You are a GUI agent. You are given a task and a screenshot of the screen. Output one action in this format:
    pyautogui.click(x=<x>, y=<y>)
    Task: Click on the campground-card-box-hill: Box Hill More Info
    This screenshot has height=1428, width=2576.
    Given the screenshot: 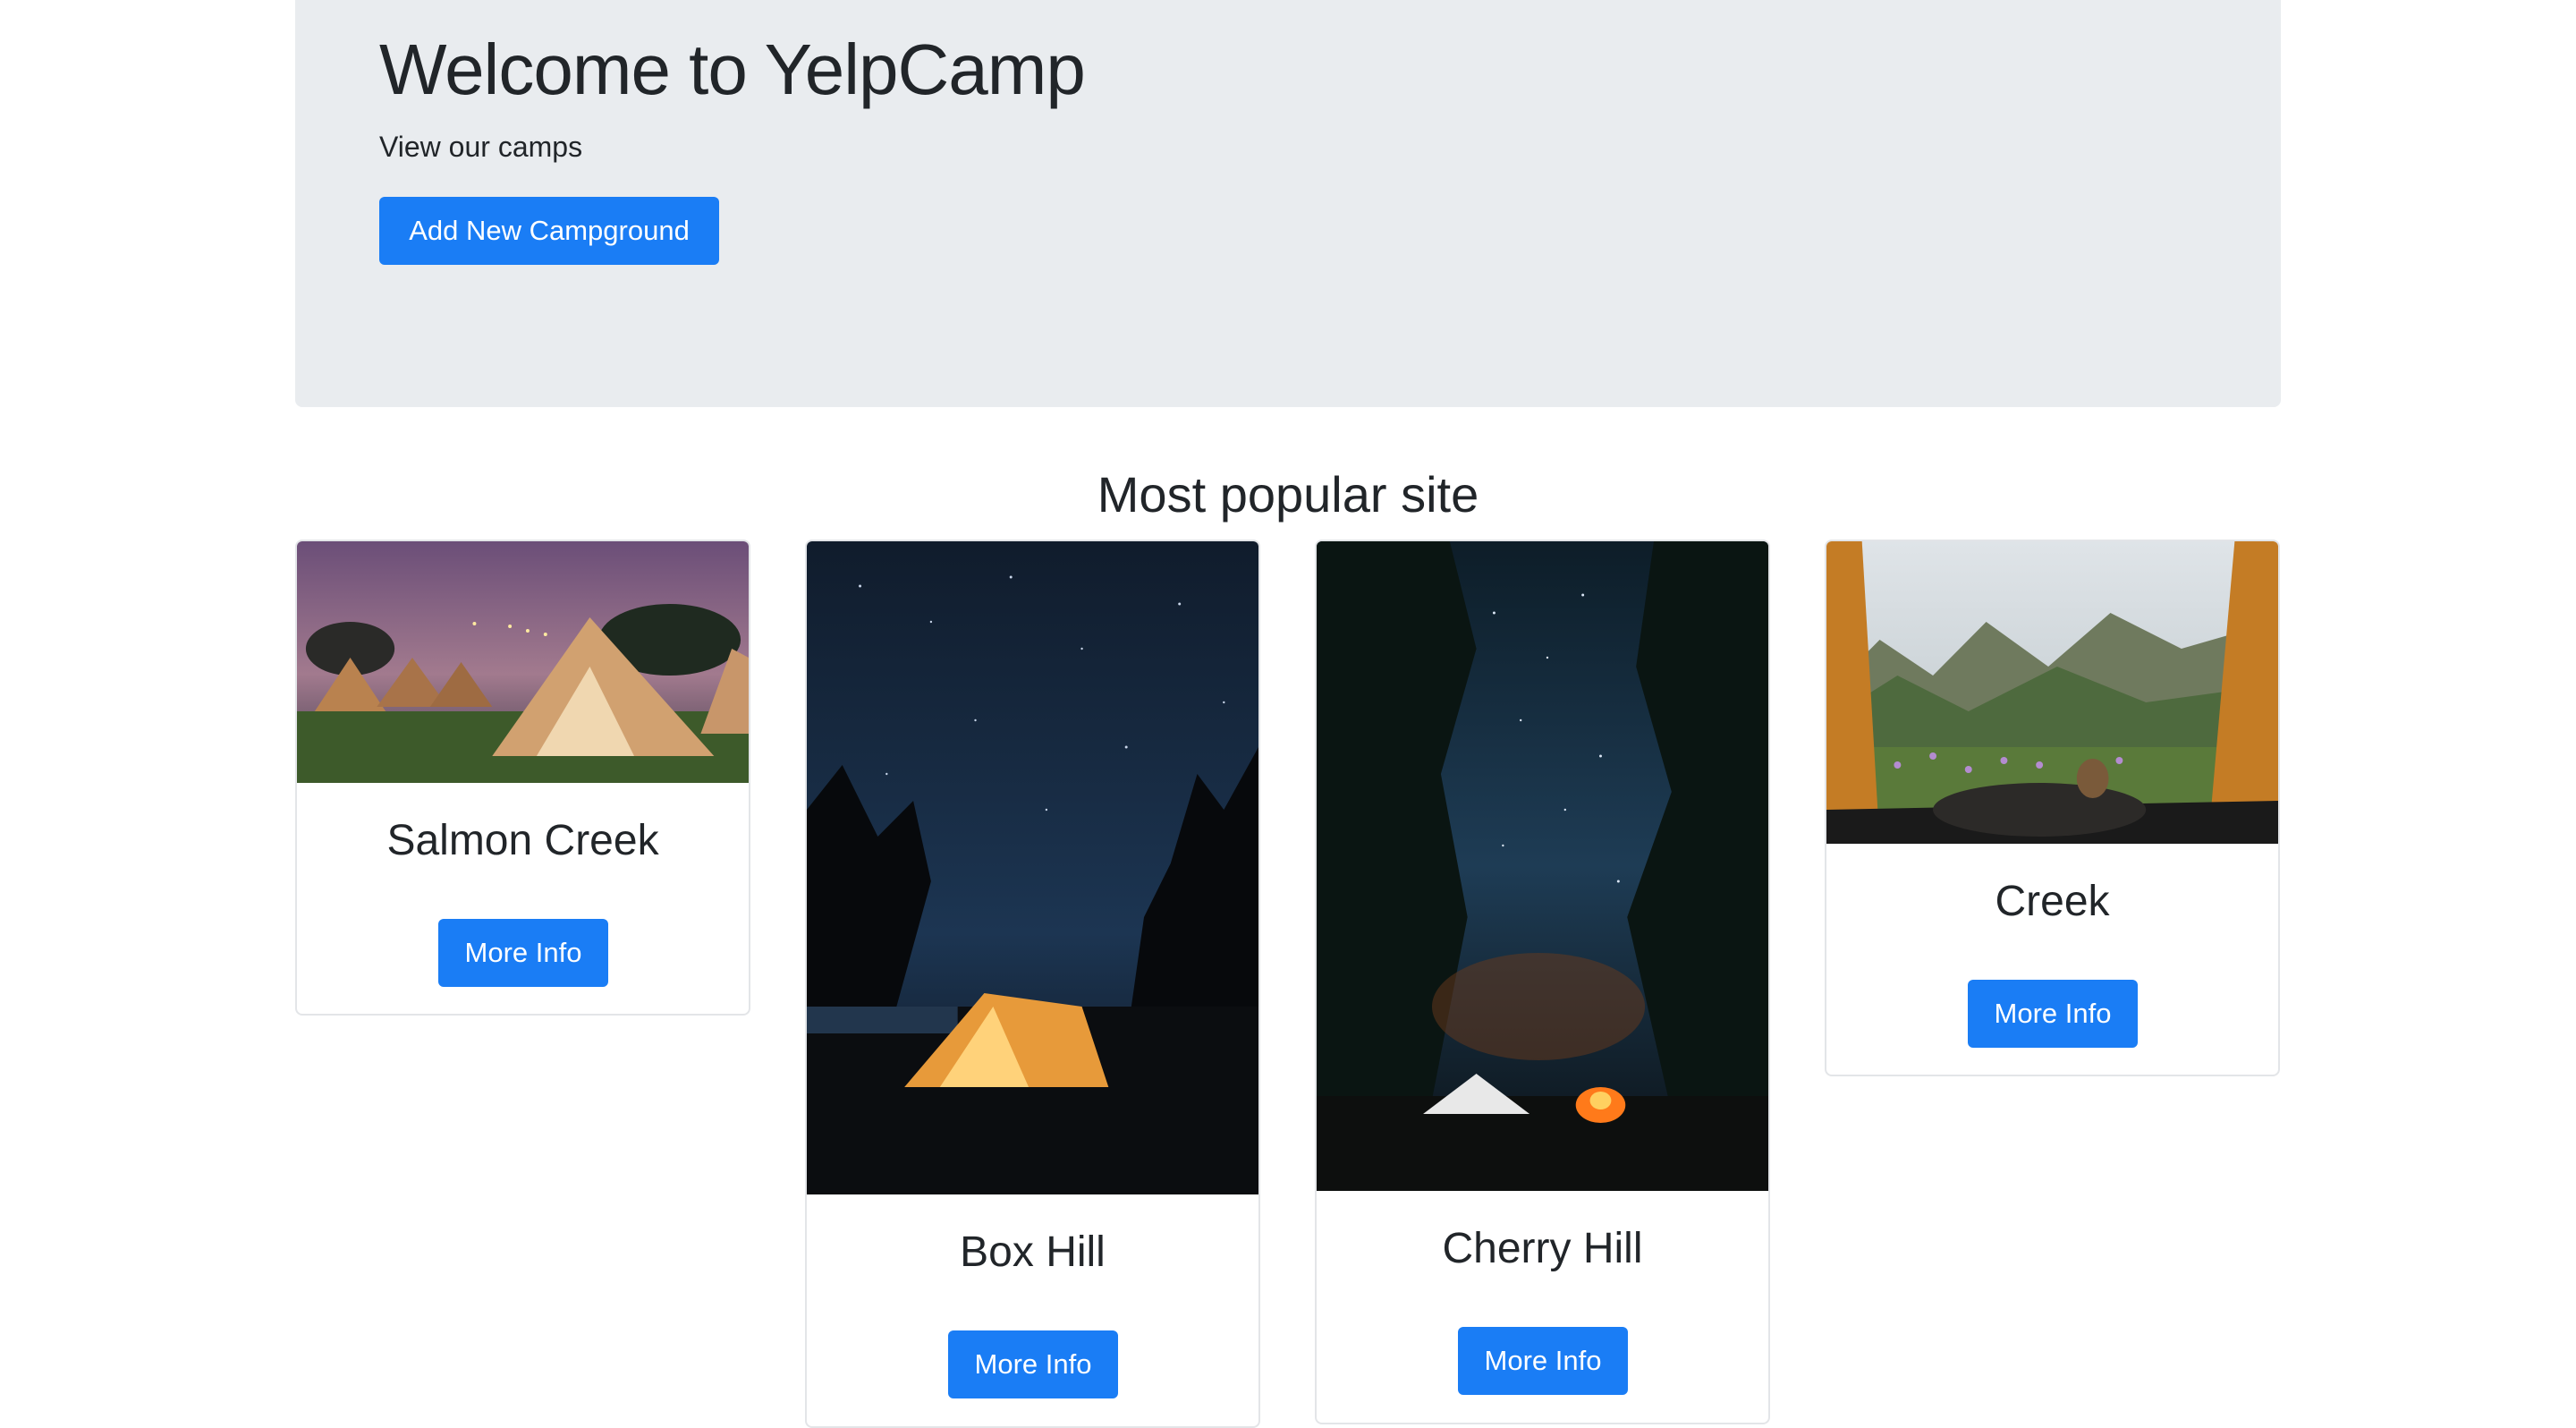 What is the action you would take?
    pyautogui.click(x=1032, y=984)
    